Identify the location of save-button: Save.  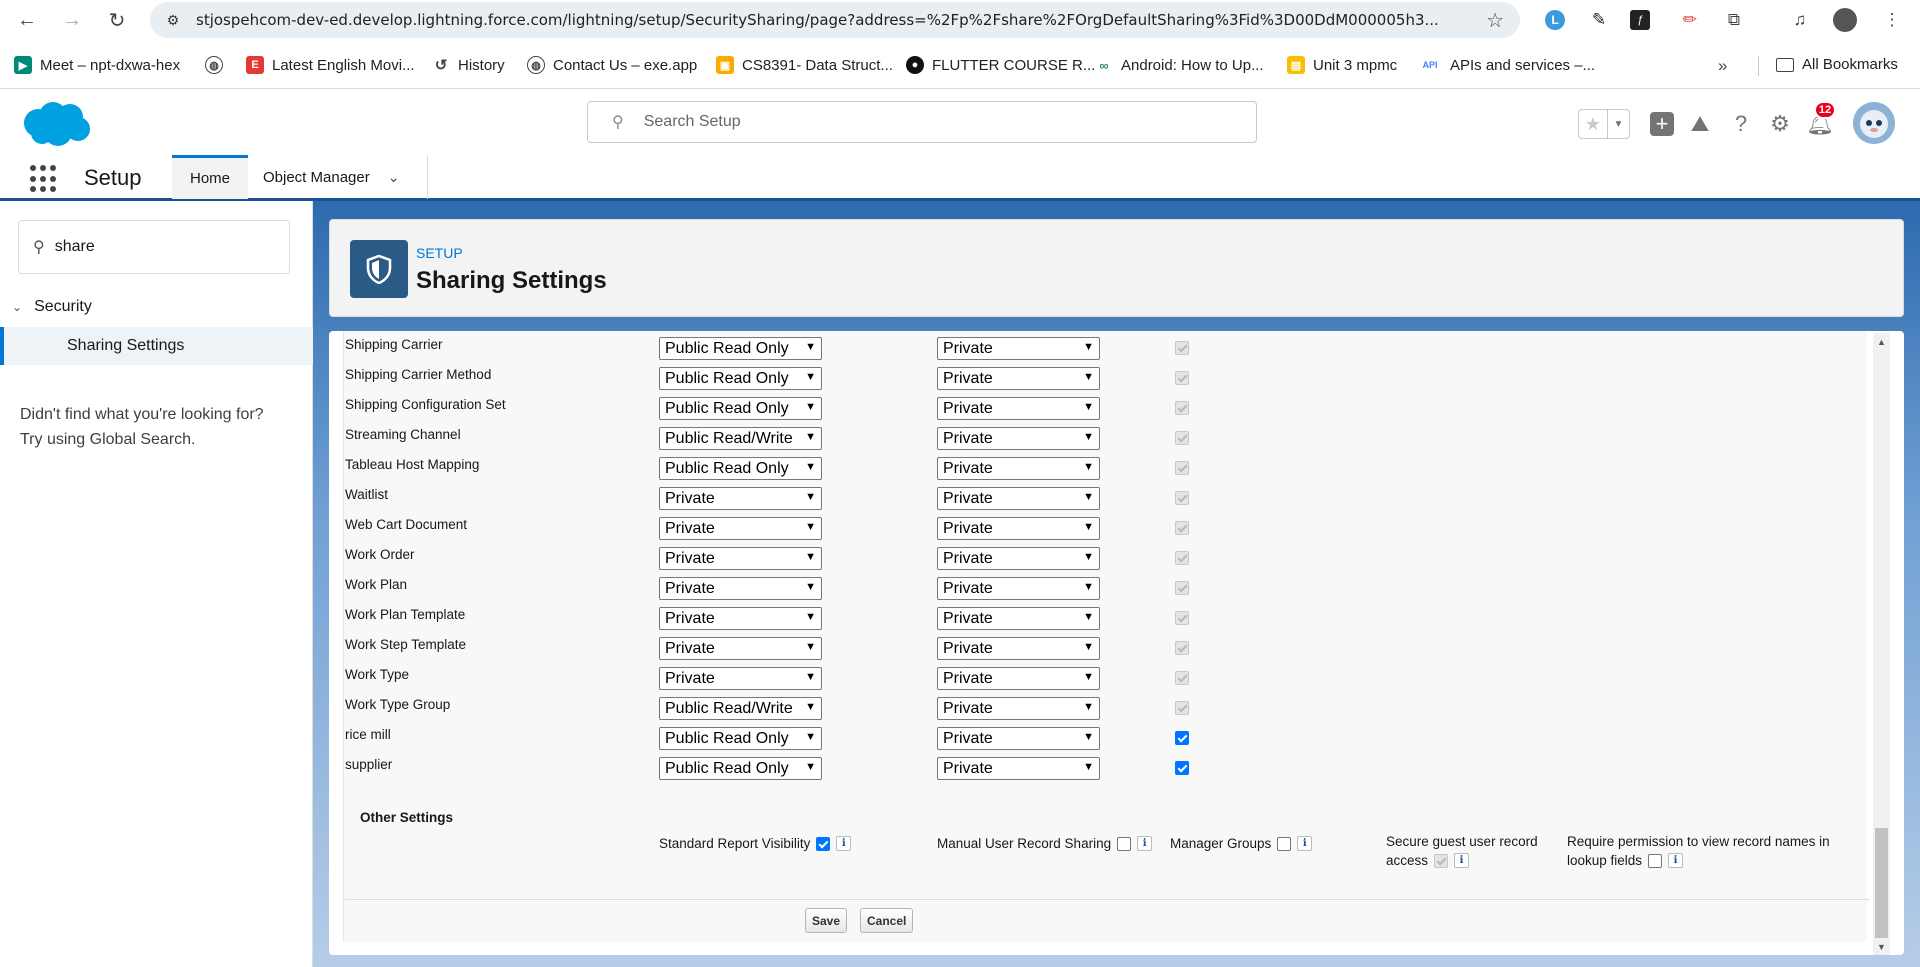
(826, 920).